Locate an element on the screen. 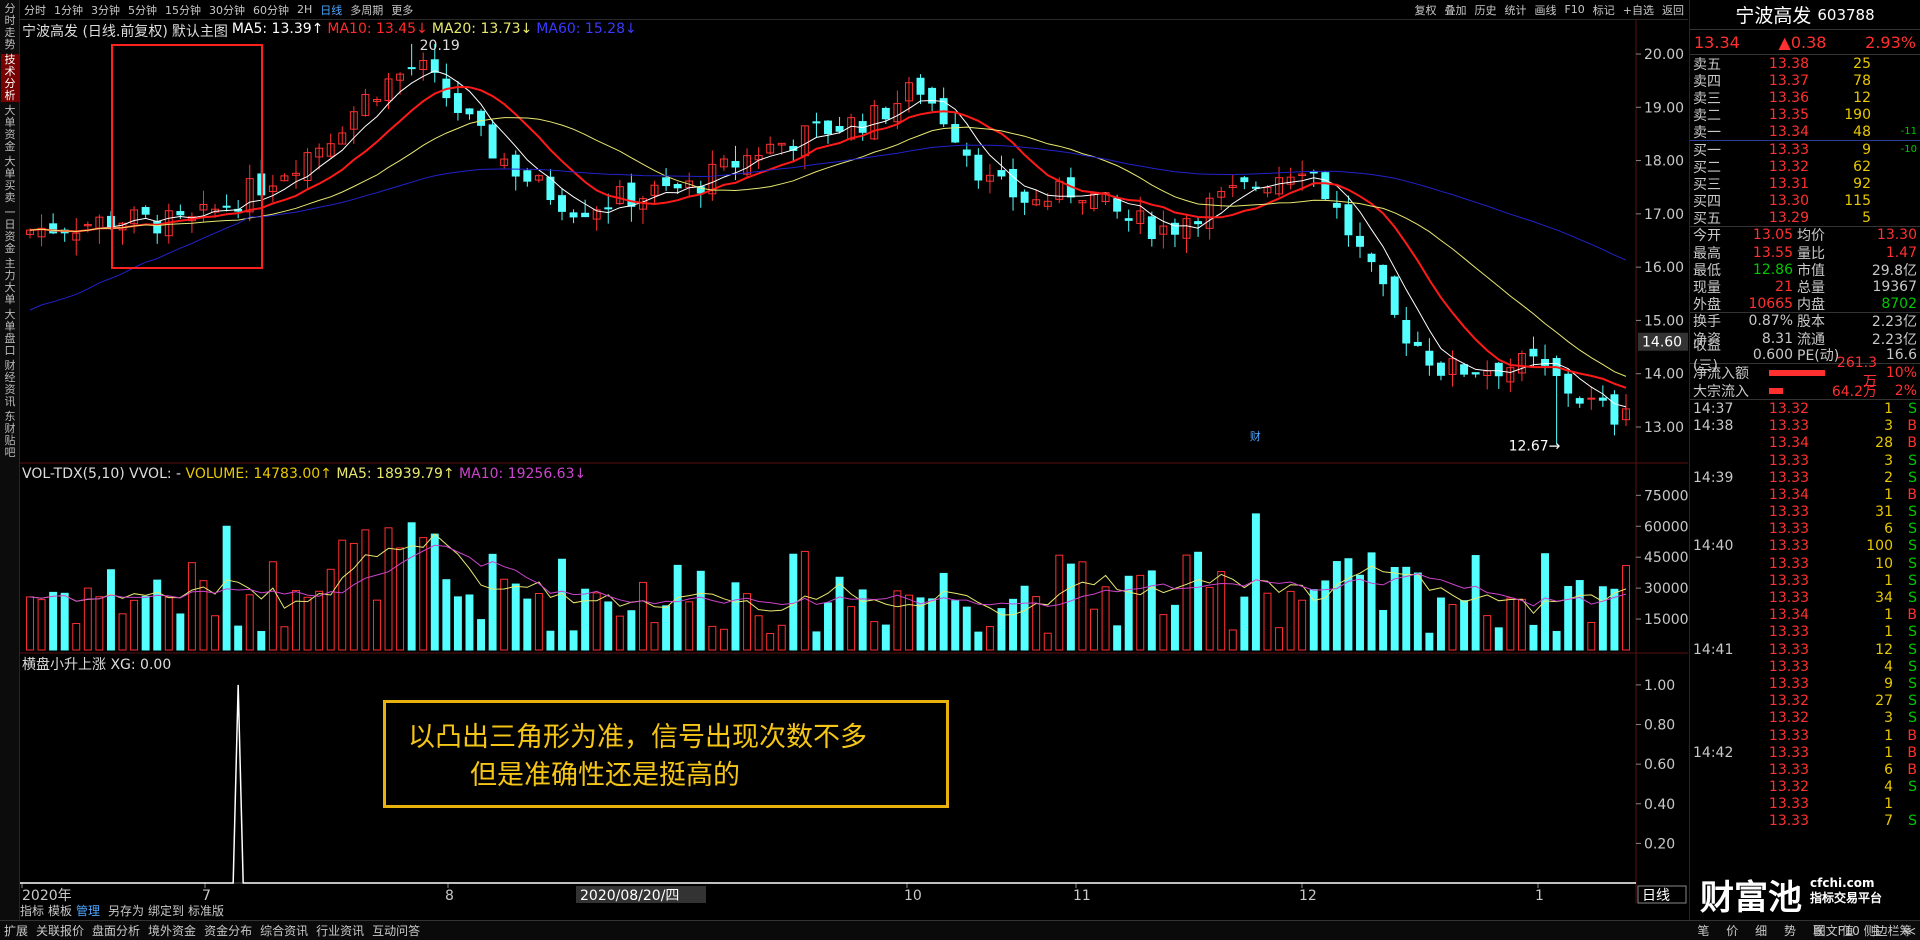 The width and height of the screenshot is (1920, 940). period-tab-1: 1分钟 is located at coordinates (68, 10).